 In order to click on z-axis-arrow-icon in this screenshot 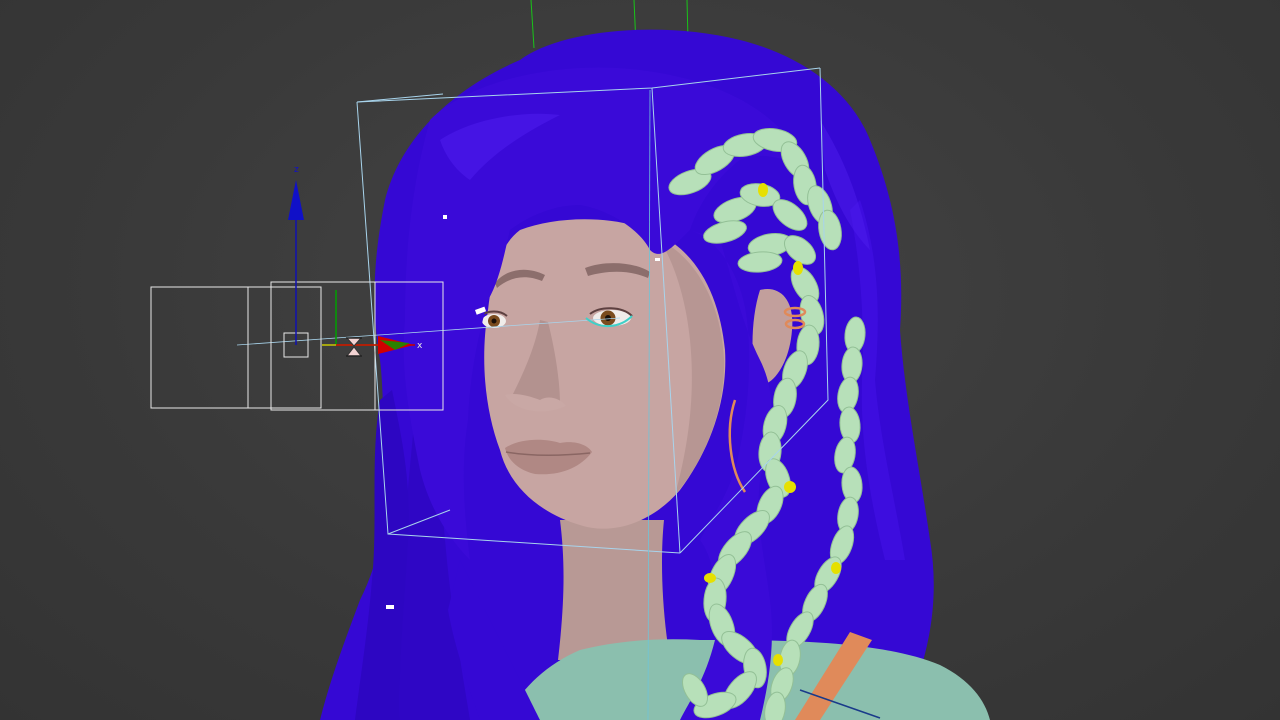, I will do `click(296, 200)`.